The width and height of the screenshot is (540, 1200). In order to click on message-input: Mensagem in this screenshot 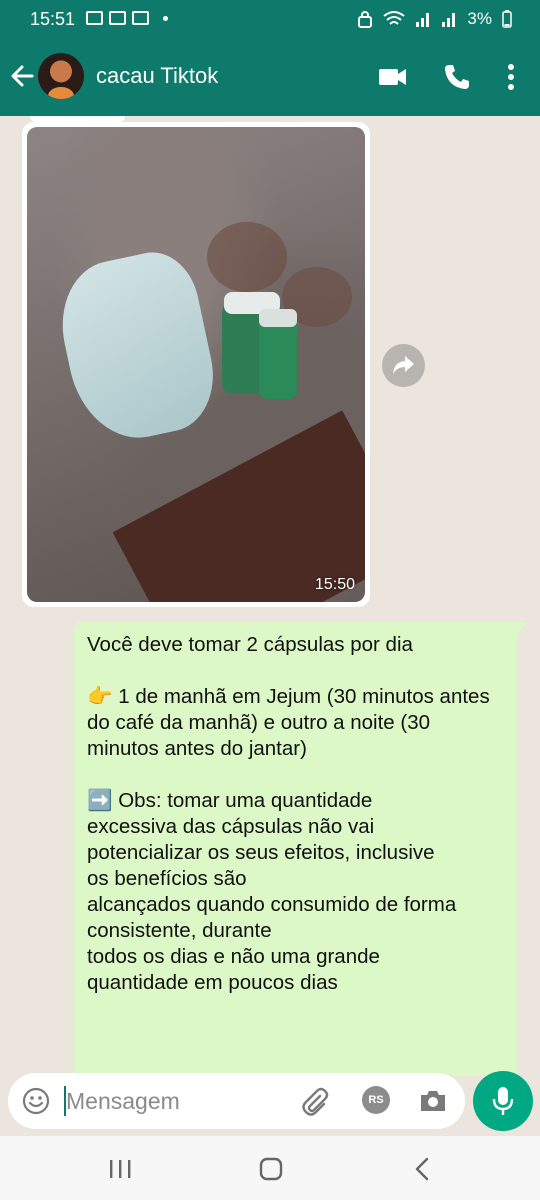, I will do `click(123, 1101)`.